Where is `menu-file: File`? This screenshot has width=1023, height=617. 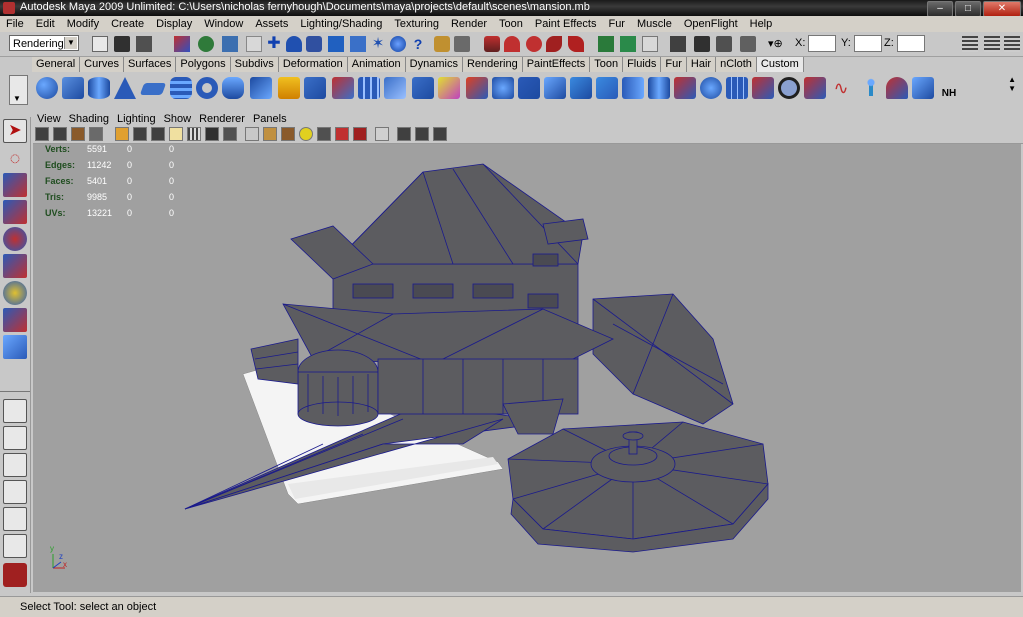 menu-file: File is located at coordinates (15, 24).